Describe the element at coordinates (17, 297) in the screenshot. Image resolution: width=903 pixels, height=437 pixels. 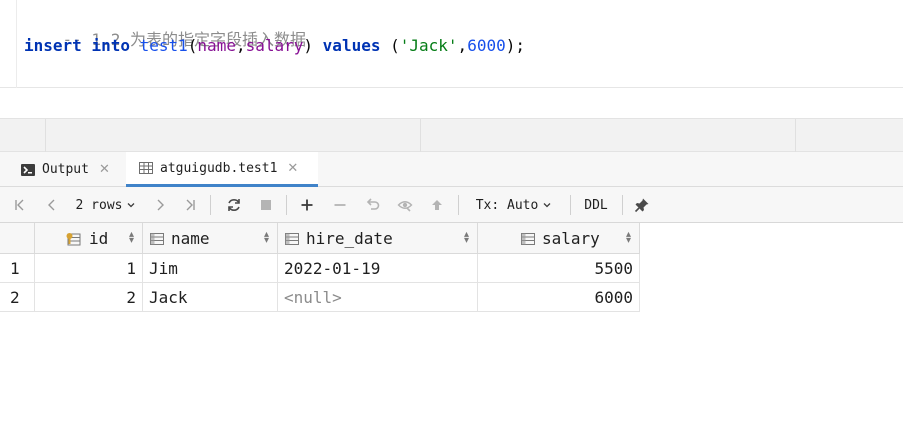
I see `row-number: 2` at that location.